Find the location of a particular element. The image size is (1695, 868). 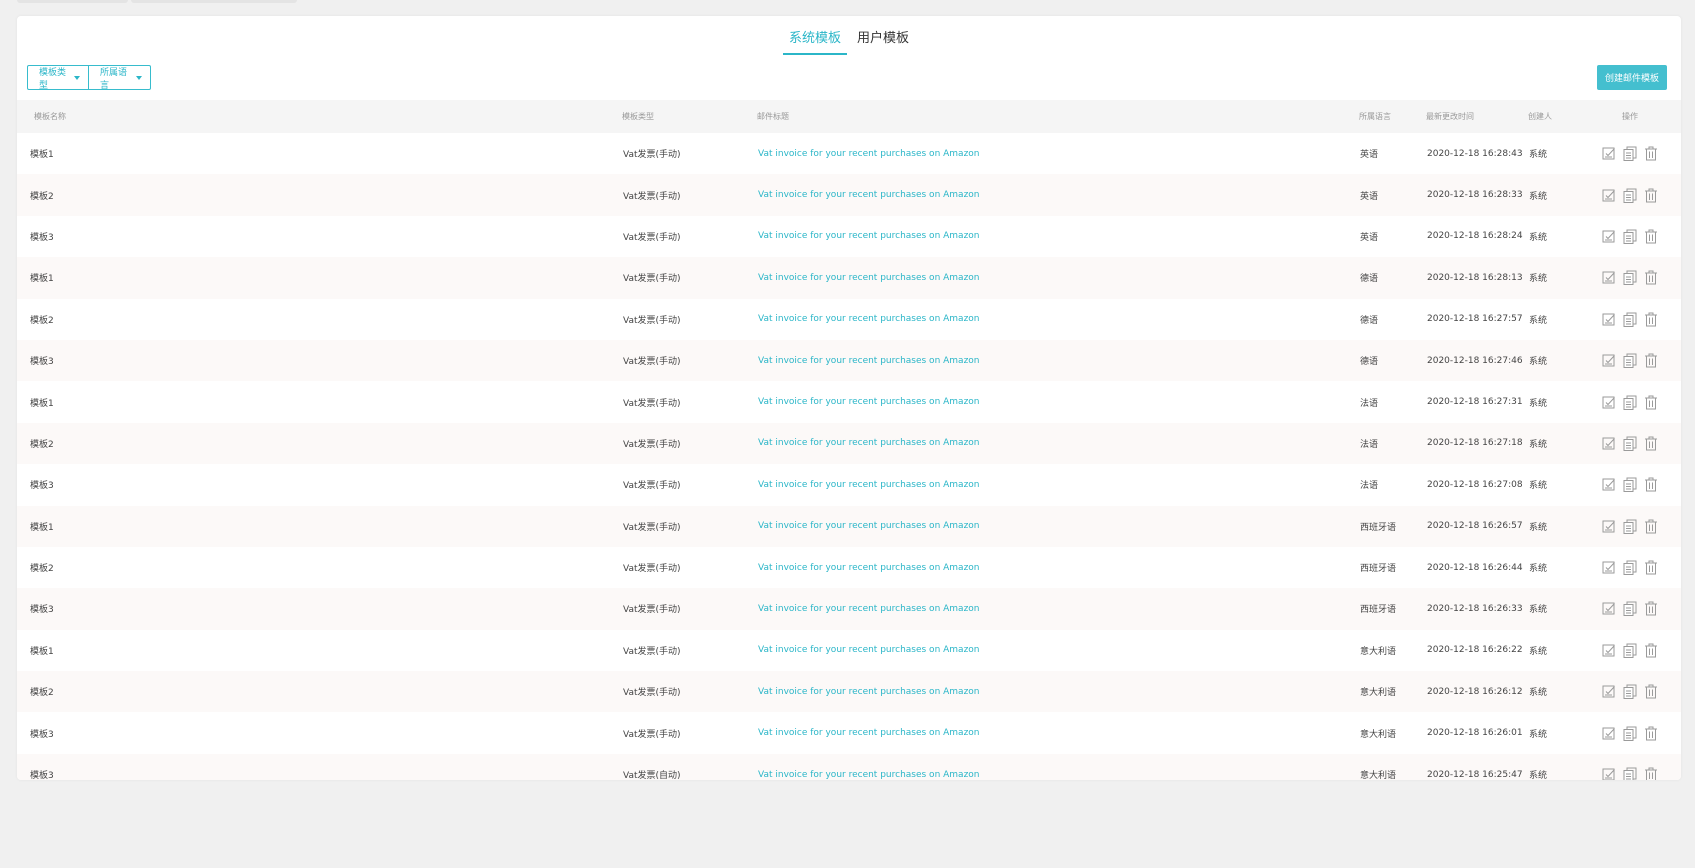

cell-updated: 2020-12-18 16:27:18 is located at coordinates (1475, 443).